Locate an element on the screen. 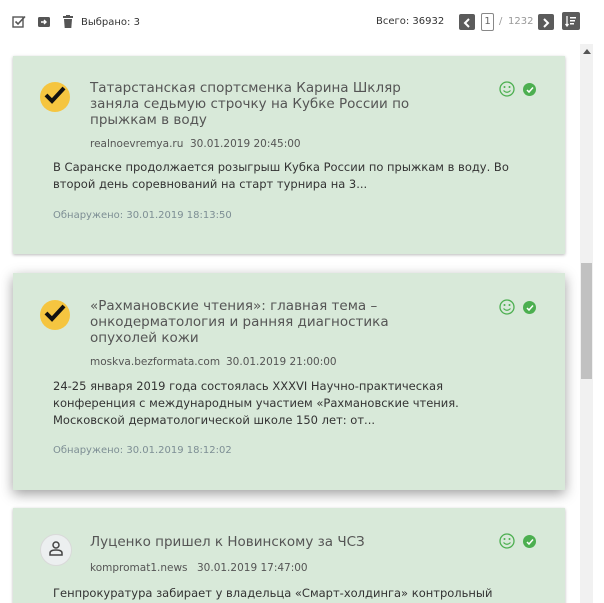 The height and width of the screenshot is (603, 604). scrollbar is located at coordinates (586, 323).